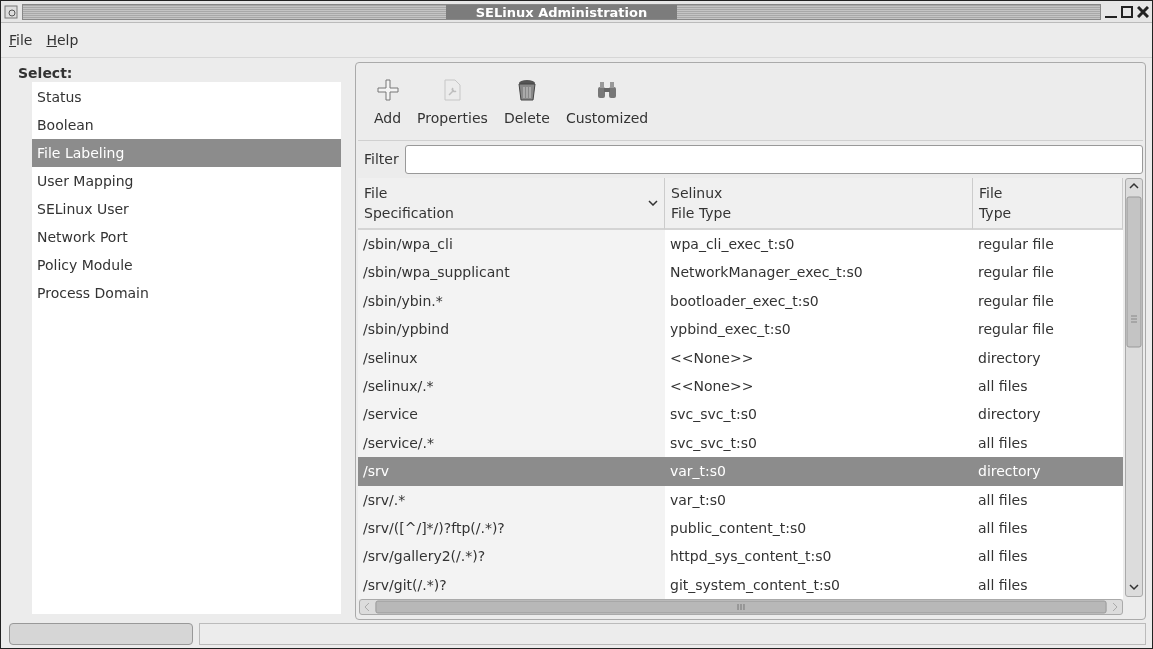 The image size is (1153, 649). I want to click on delete-button: Delete, so click(526, 103).